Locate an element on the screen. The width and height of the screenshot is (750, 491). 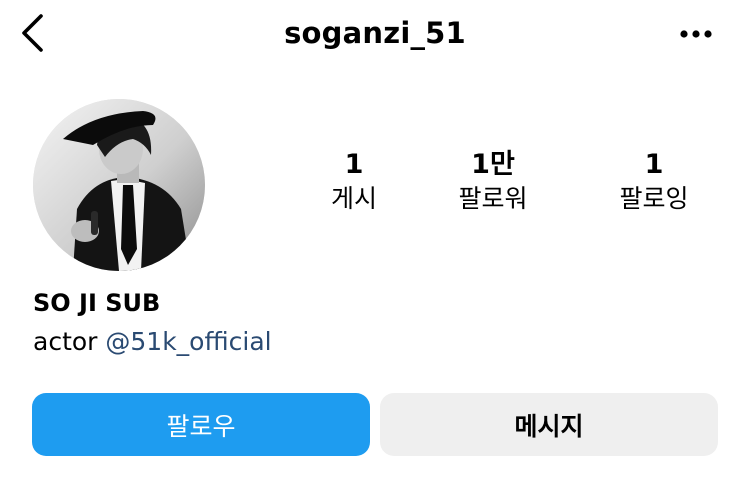
profile-avatar is located at coordinates (119, 185).